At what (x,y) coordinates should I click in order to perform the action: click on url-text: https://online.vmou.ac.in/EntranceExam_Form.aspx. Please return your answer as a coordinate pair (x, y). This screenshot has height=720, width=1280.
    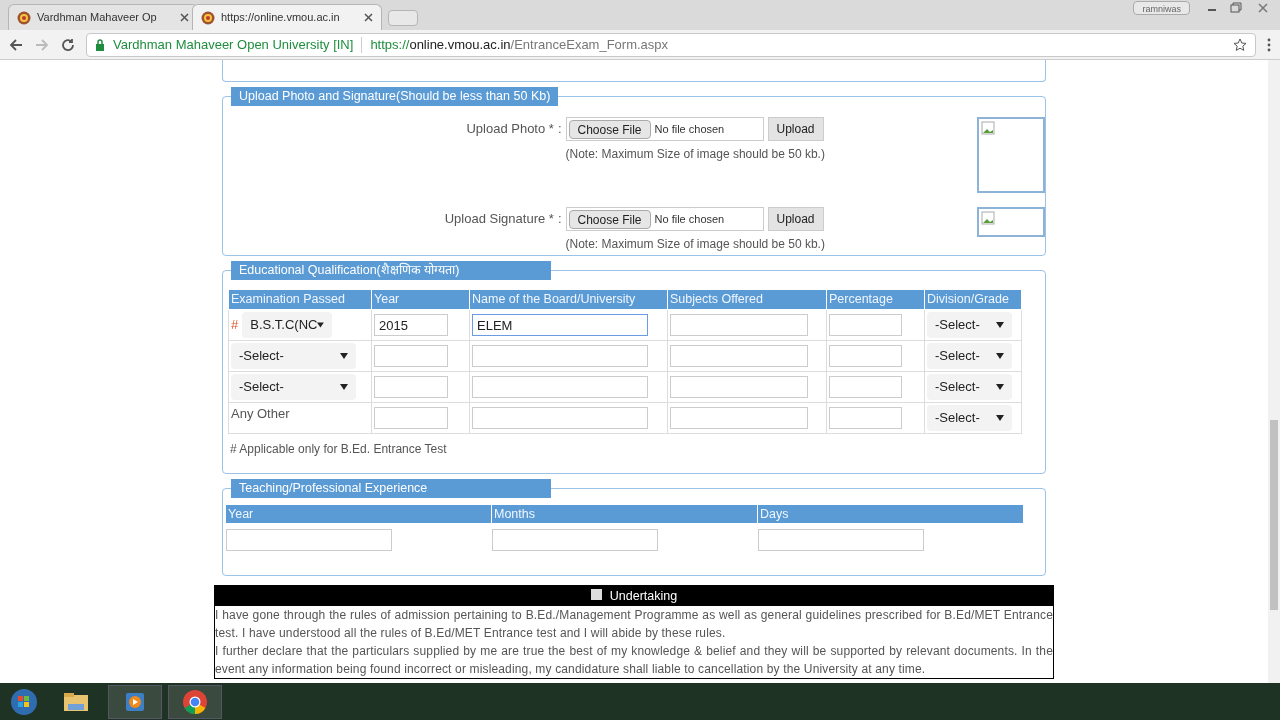
    Looking at the image, I should click on (519, 44).